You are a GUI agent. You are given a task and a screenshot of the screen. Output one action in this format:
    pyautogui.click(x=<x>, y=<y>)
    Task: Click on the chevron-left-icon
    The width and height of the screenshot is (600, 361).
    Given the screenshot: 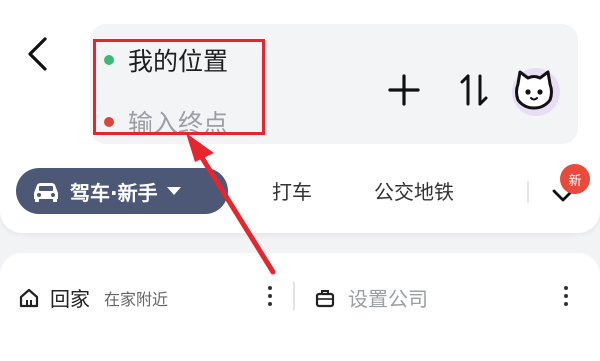 What is the action you would take?
    pyautogui.click(x=37, y=54)
    